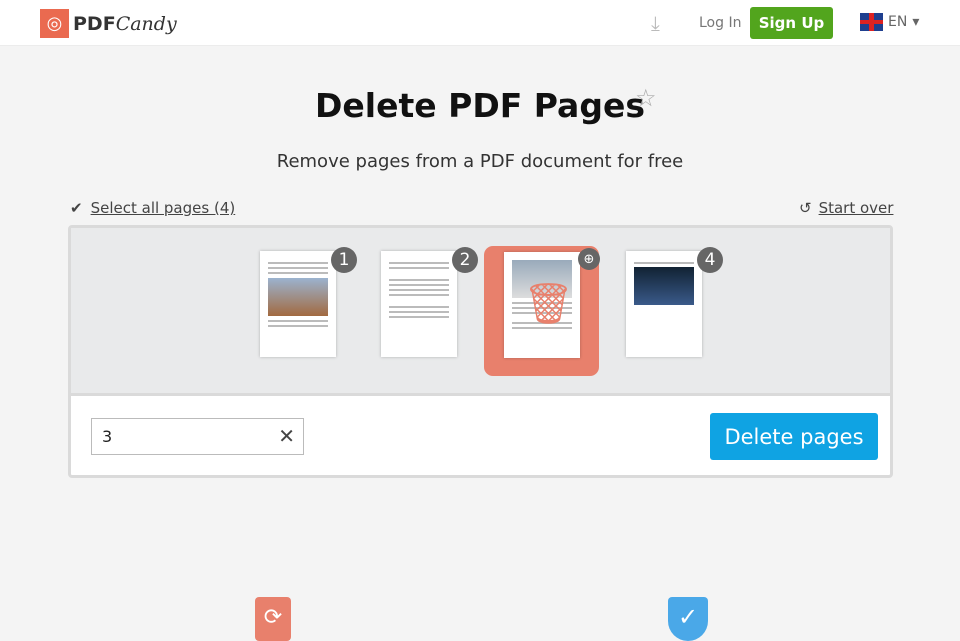 The height and width of the screenshot is (641, 960). I want to click on reset-icon: ↺, so click(805, 208).